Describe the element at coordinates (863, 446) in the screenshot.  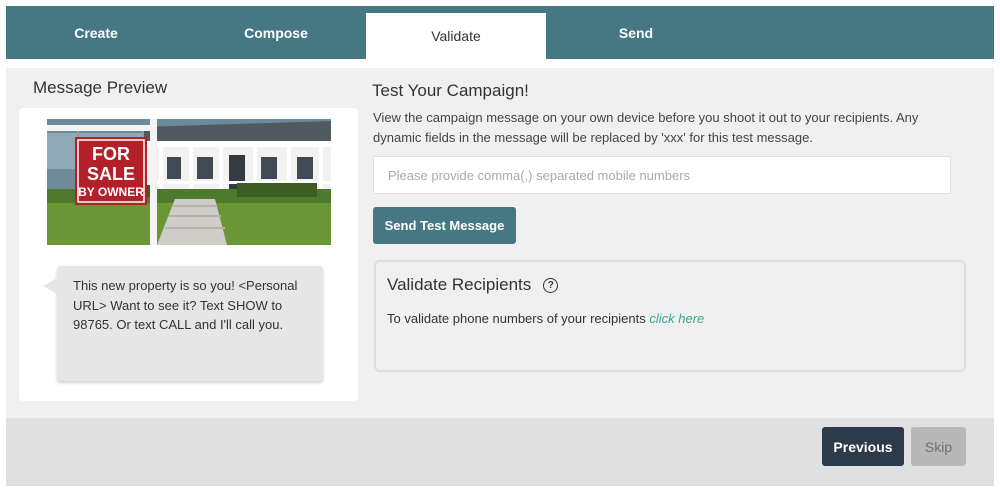
I see `previous-button: Previous` at that location.